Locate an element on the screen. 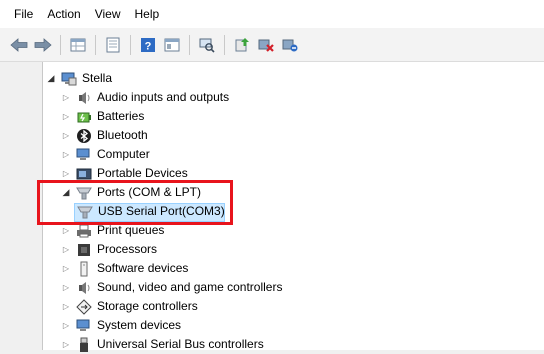 Image resolution: width=544 pixels, height=354 pixels. battery-icon is located at coordinates (84, 117).